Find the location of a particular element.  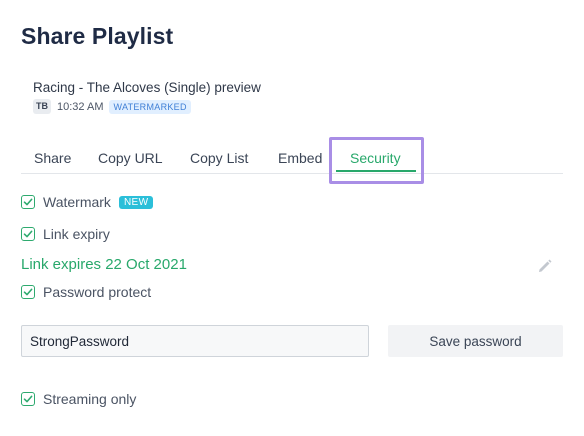

tab-share: Share is located at coordinates (52, 158).